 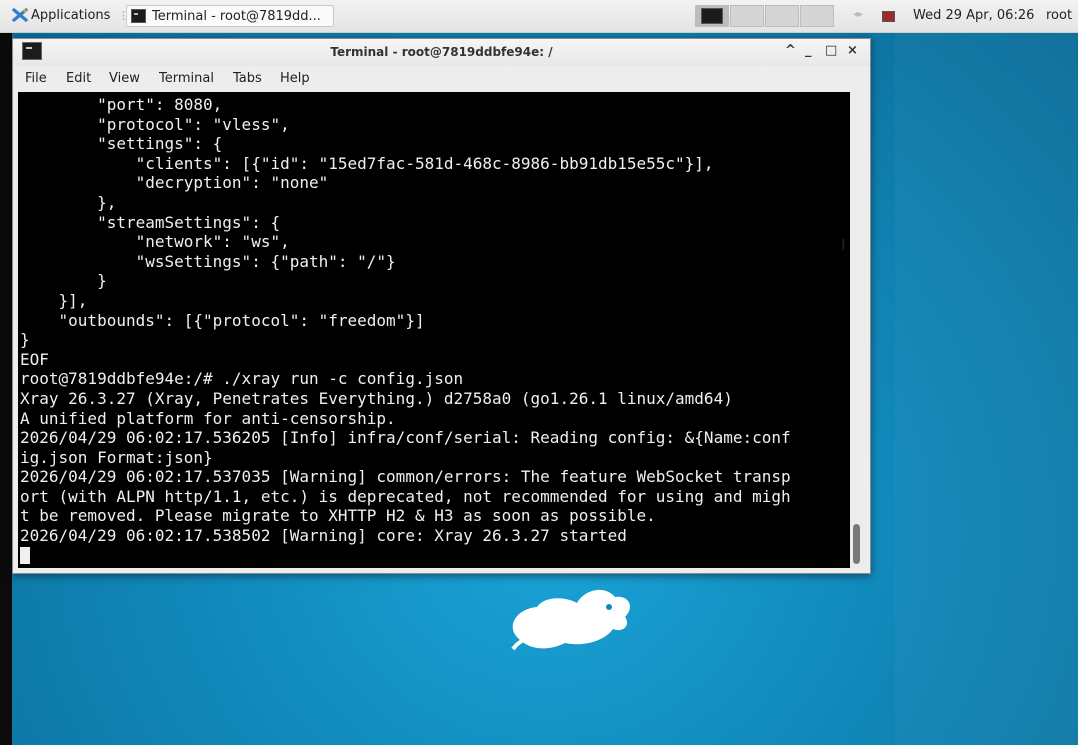 I want to click on menubar: File Edit View Terminal Tabs Help, so click(x=441, y=79).